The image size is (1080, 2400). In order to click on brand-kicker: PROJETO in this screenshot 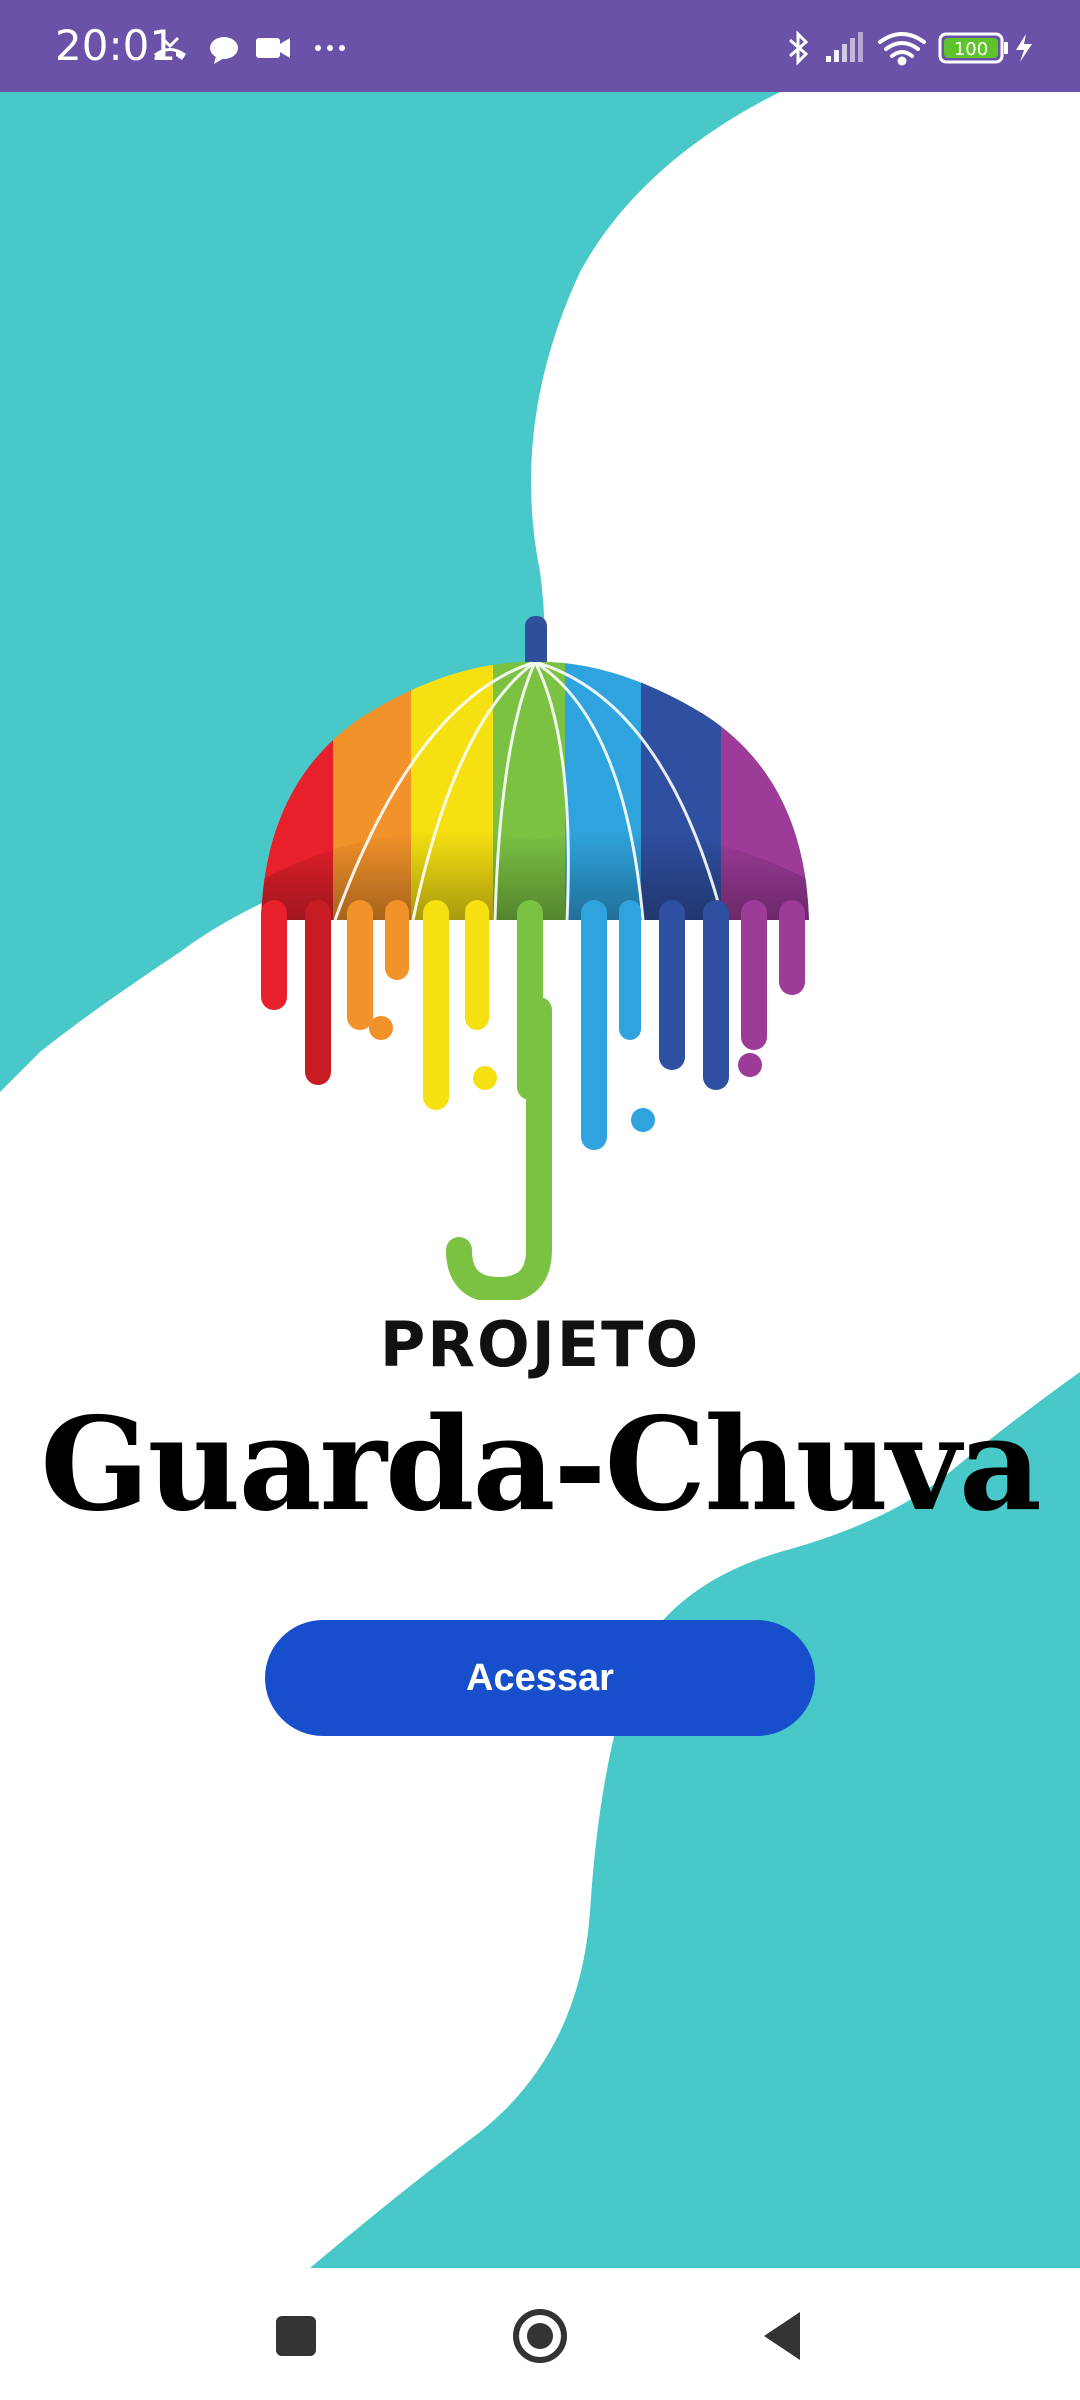, I will do `click(540, 1344)`.